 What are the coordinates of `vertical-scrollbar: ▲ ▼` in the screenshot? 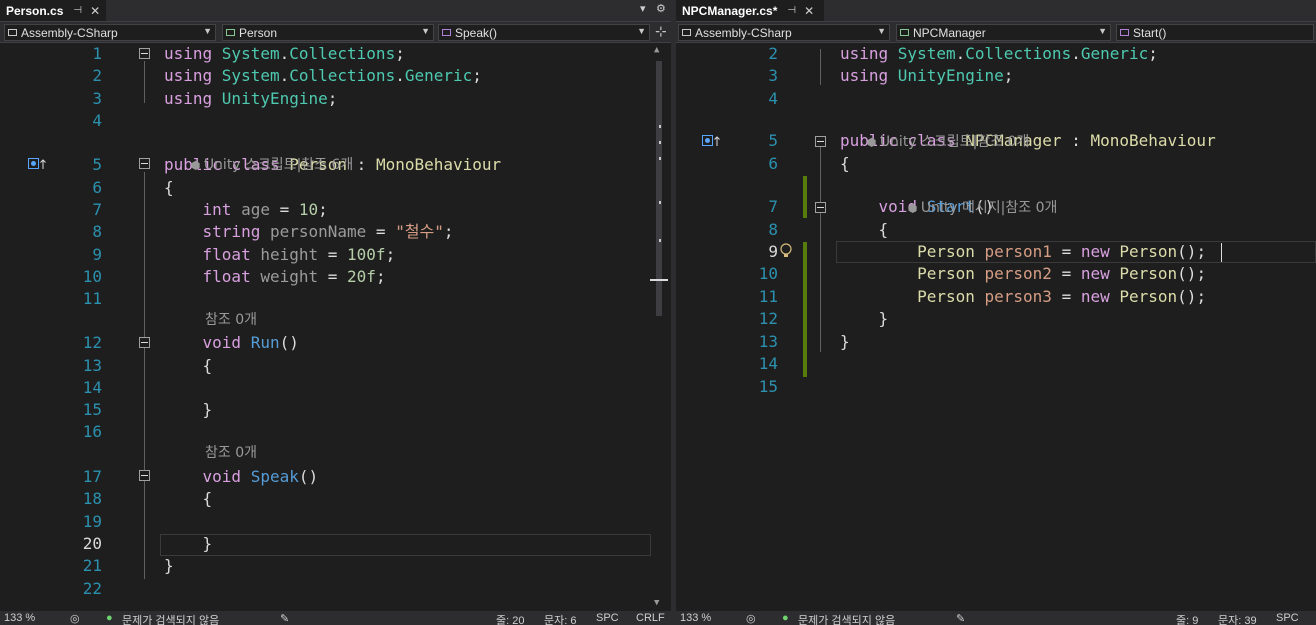 It's located at (659, 327).